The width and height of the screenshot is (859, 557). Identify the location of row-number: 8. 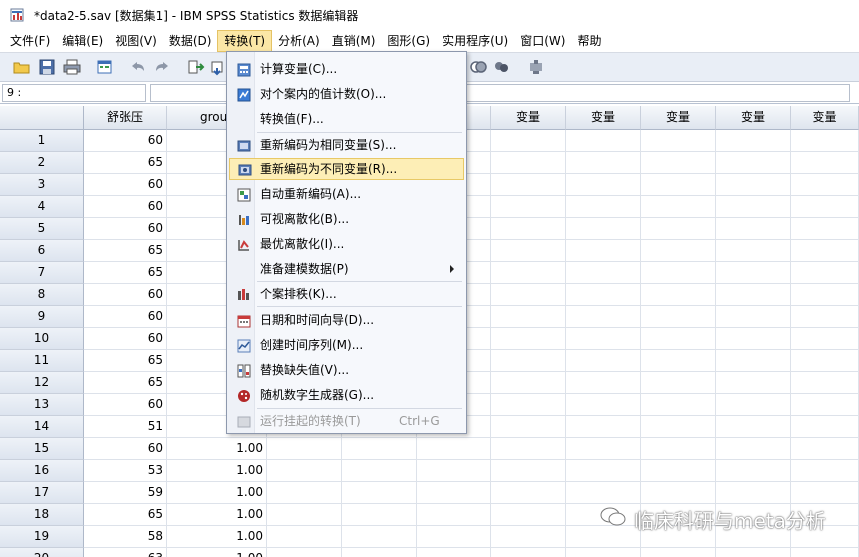
(42, 295).